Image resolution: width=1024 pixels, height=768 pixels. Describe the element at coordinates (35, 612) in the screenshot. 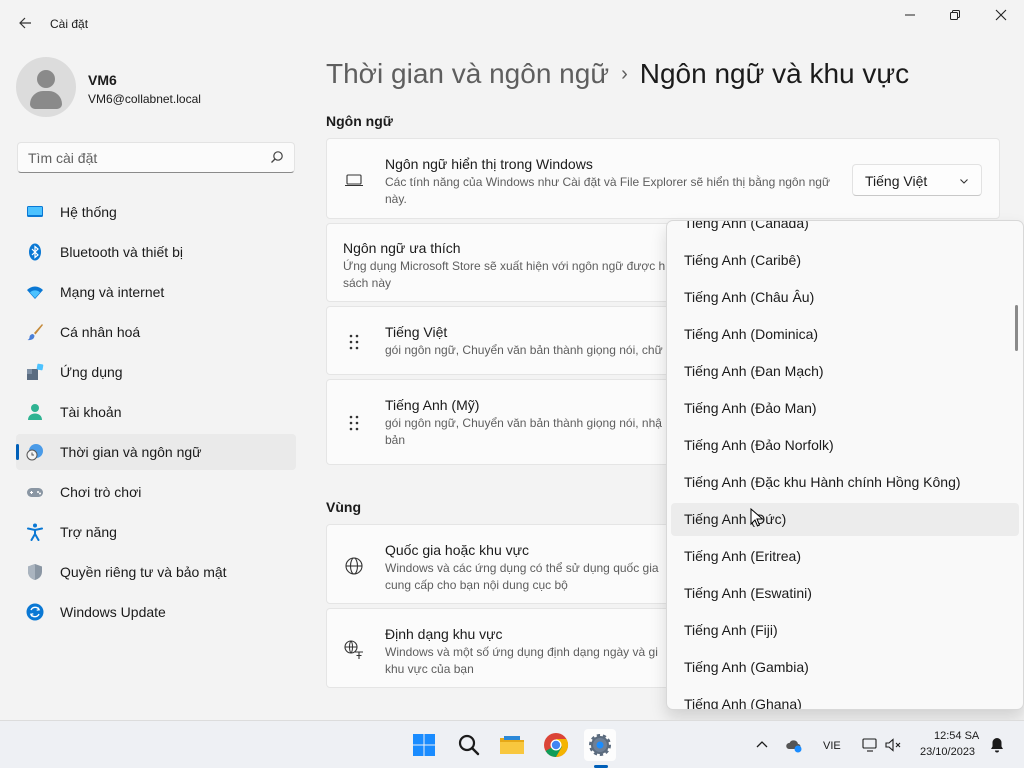

I see `update-icon` at that location.